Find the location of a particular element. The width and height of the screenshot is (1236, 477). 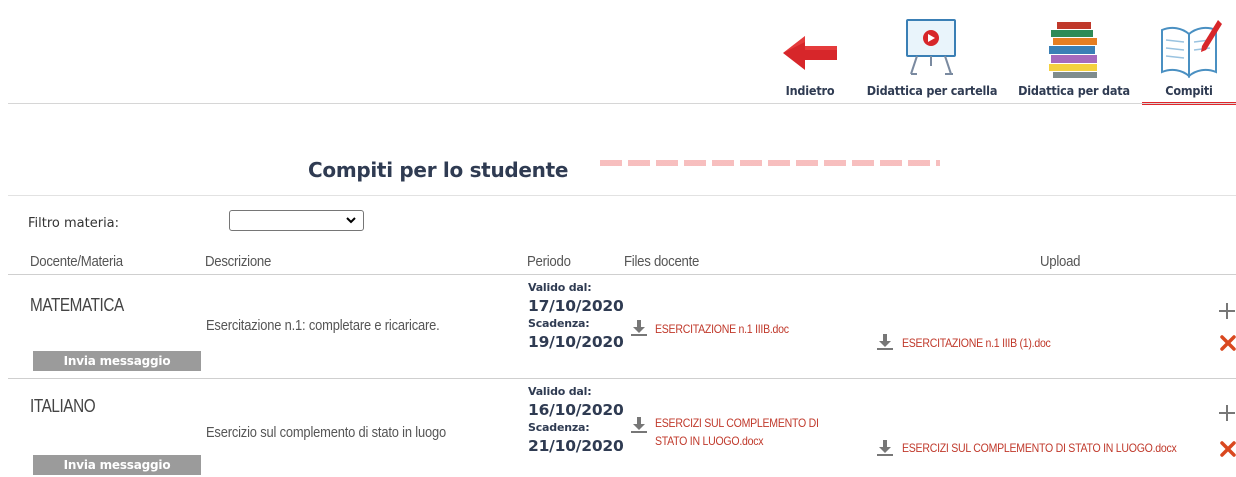

title-divider is located at coordinates (622, 195).